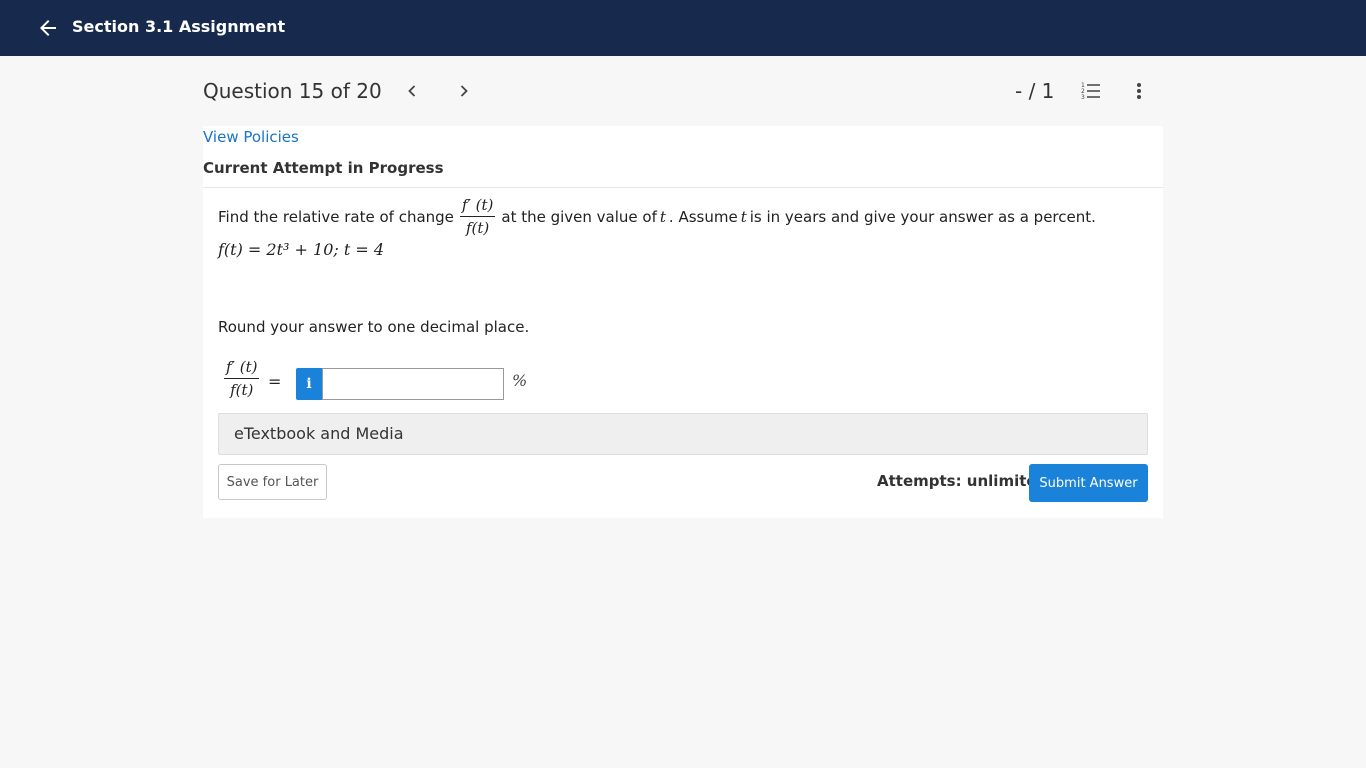  What do you see at coordinates (251, 137) in the screenshot?
I see `view-policies-link: View Policies` at bounding box center [251, 137].